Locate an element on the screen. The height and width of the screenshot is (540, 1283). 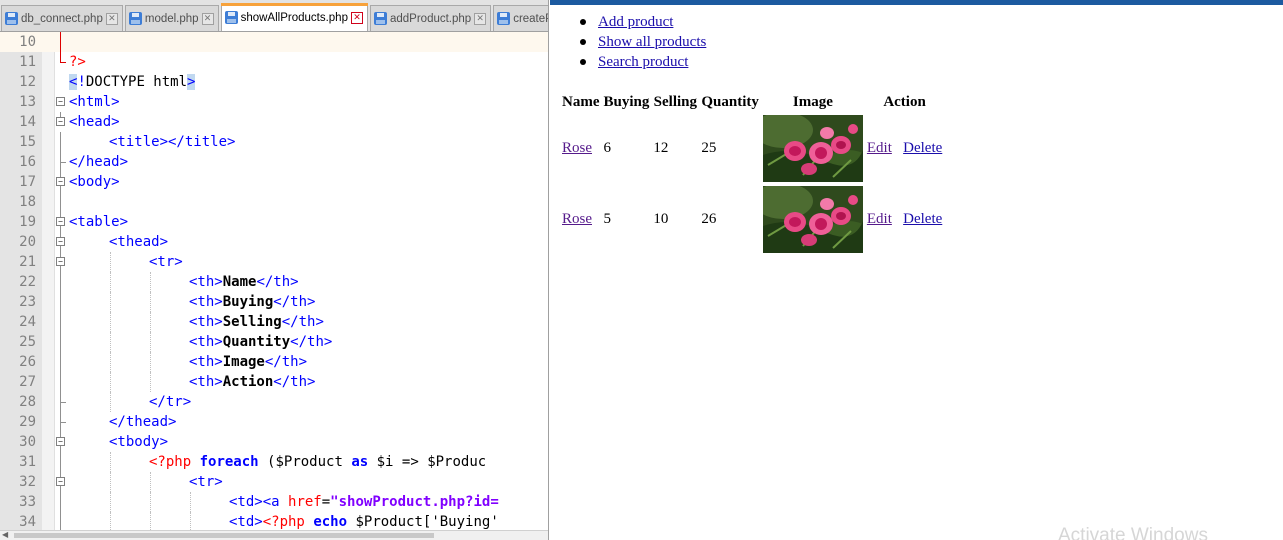
header-selling: Selling is located at coordinates (675, 102).